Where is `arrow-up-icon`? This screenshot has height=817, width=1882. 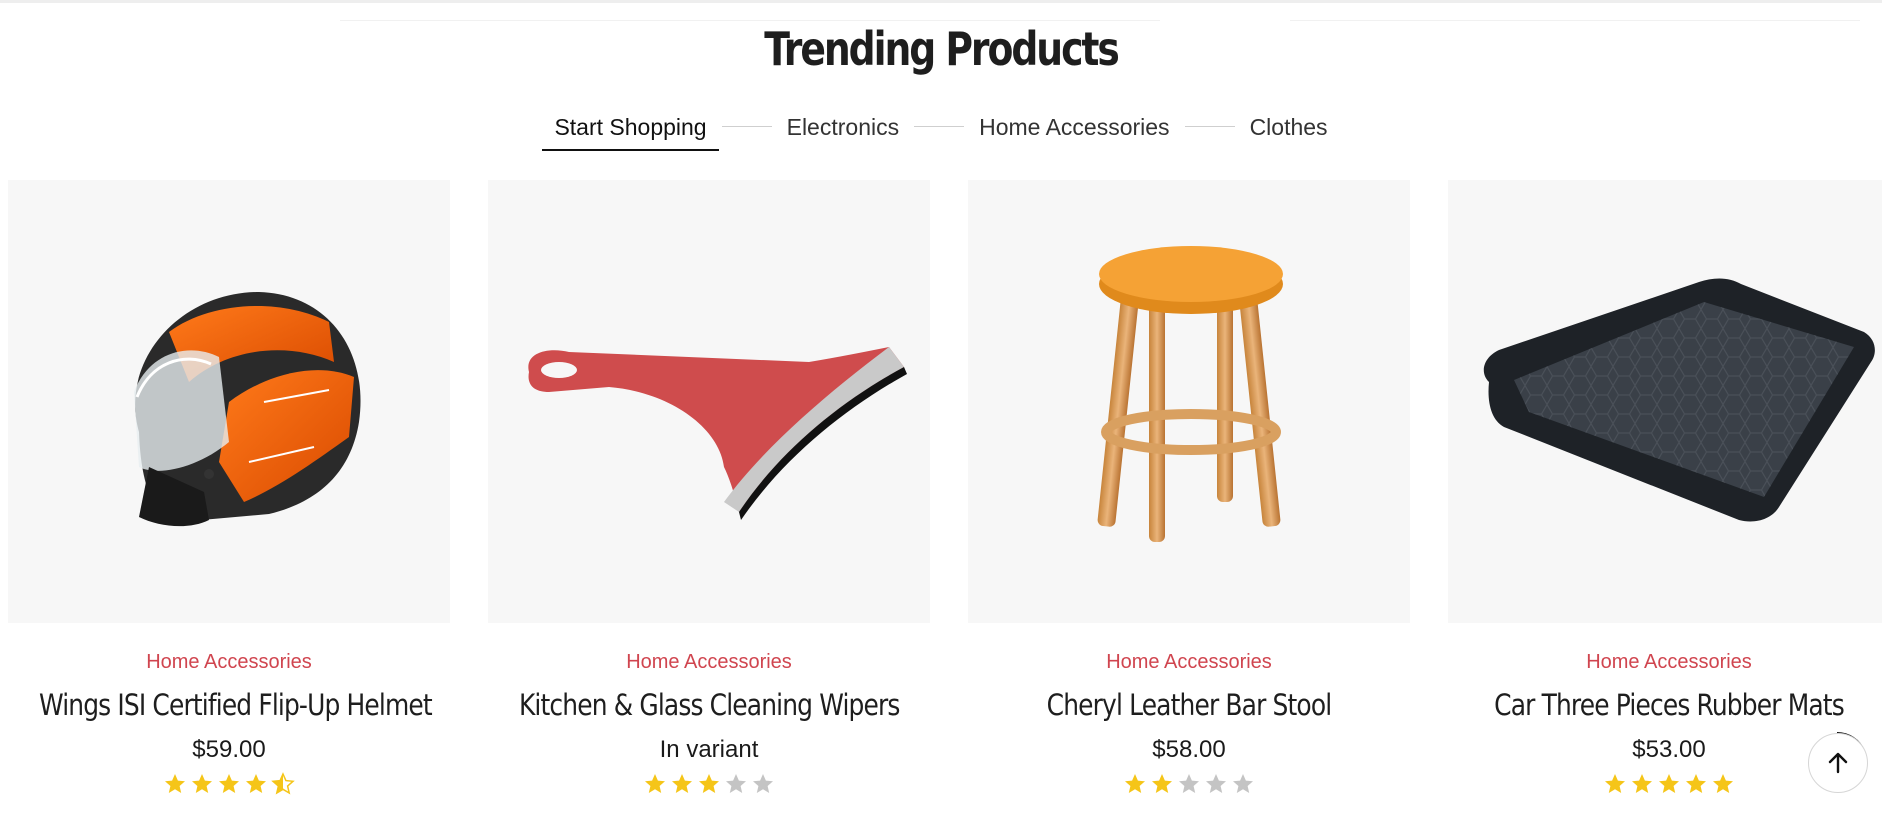 arrow-up-icon is located at coordinates (1838, 763).